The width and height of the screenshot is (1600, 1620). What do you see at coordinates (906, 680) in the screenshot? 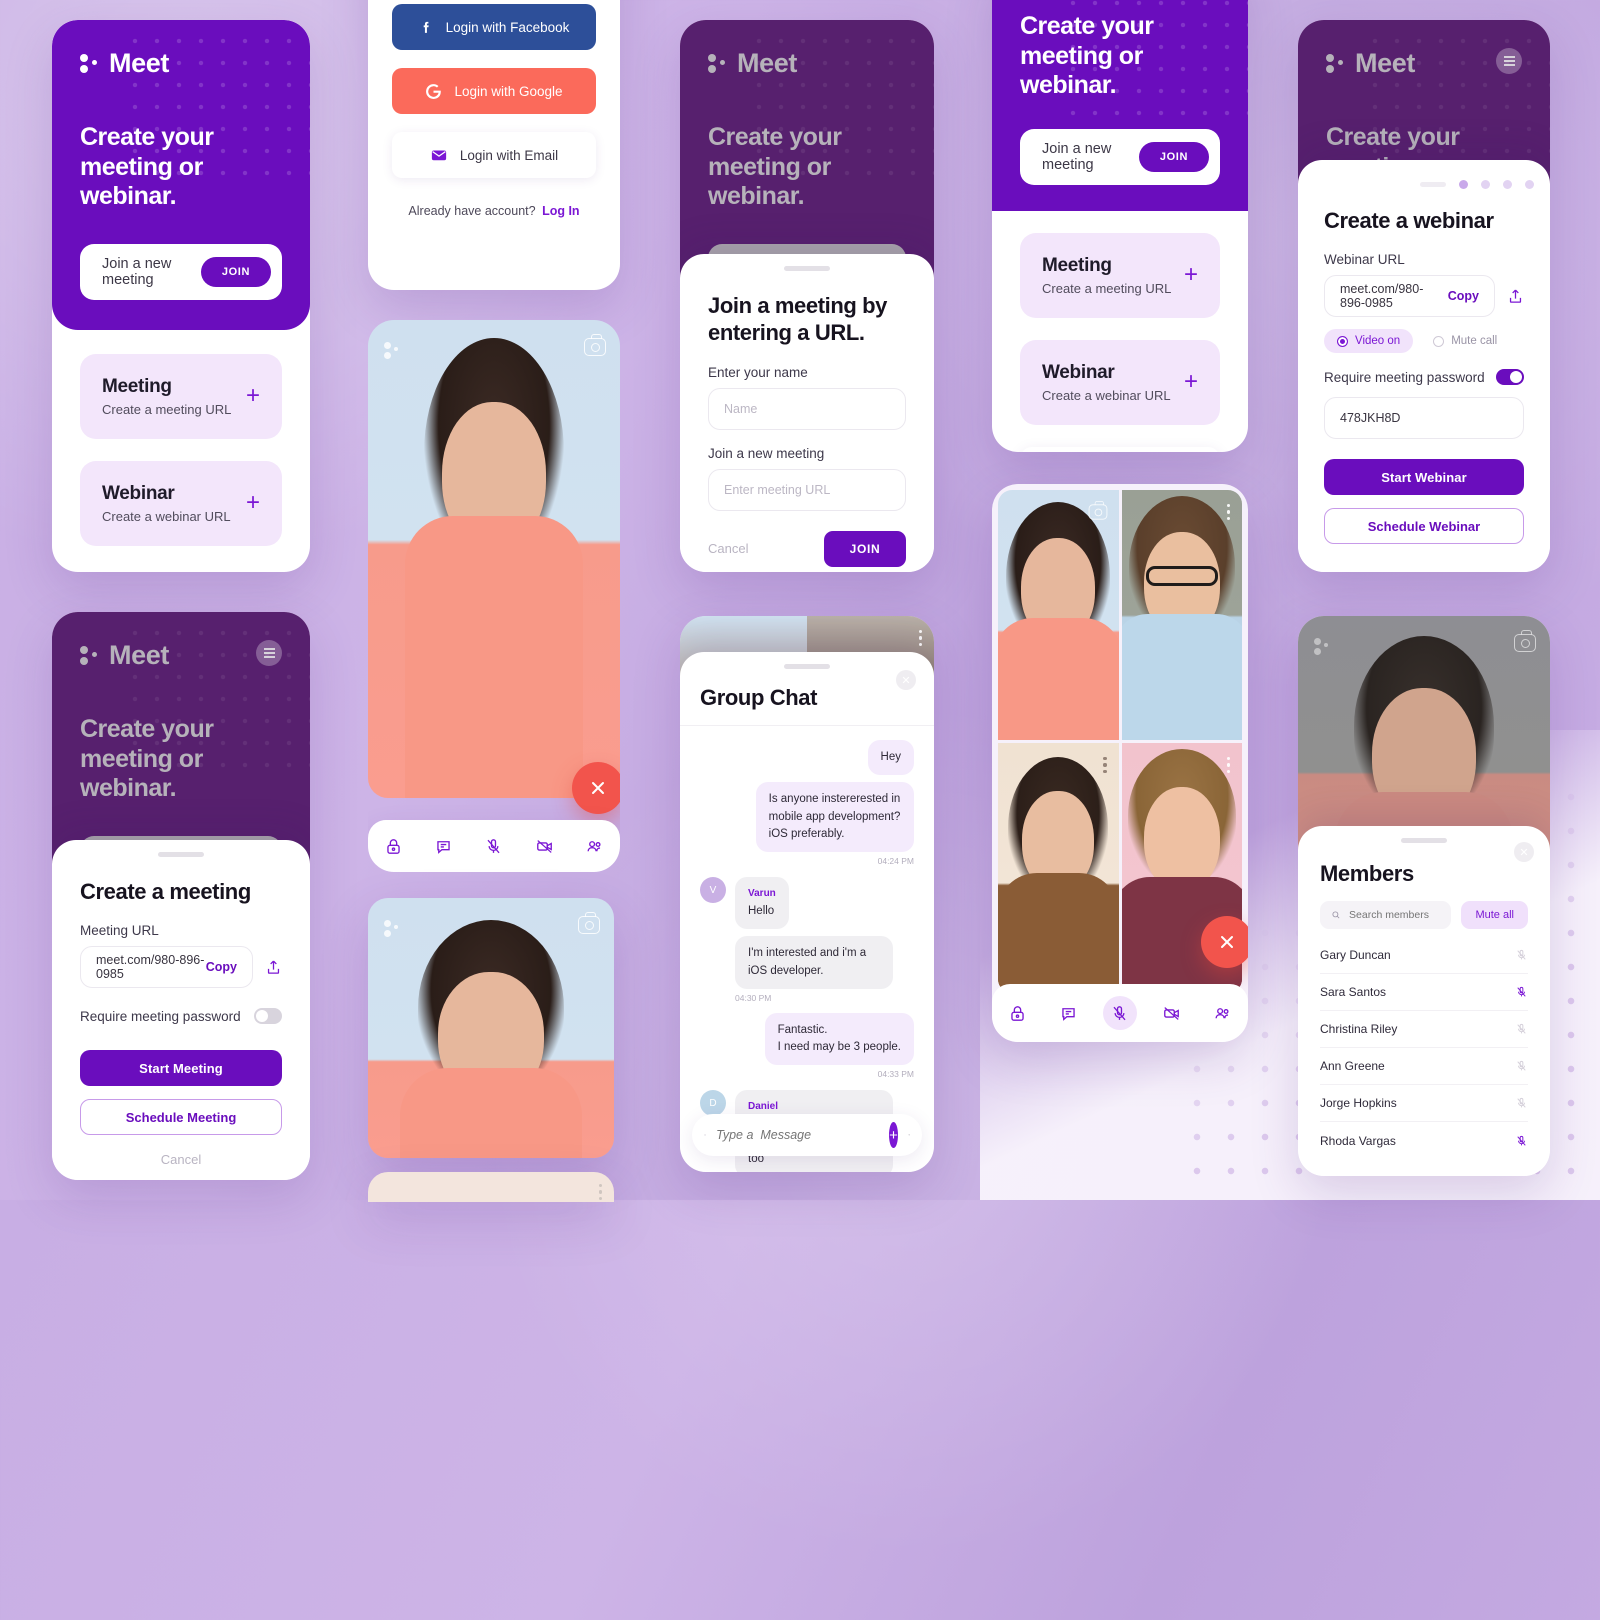
I see `close-chat-button: ✕` at bounding box center [906, 680].